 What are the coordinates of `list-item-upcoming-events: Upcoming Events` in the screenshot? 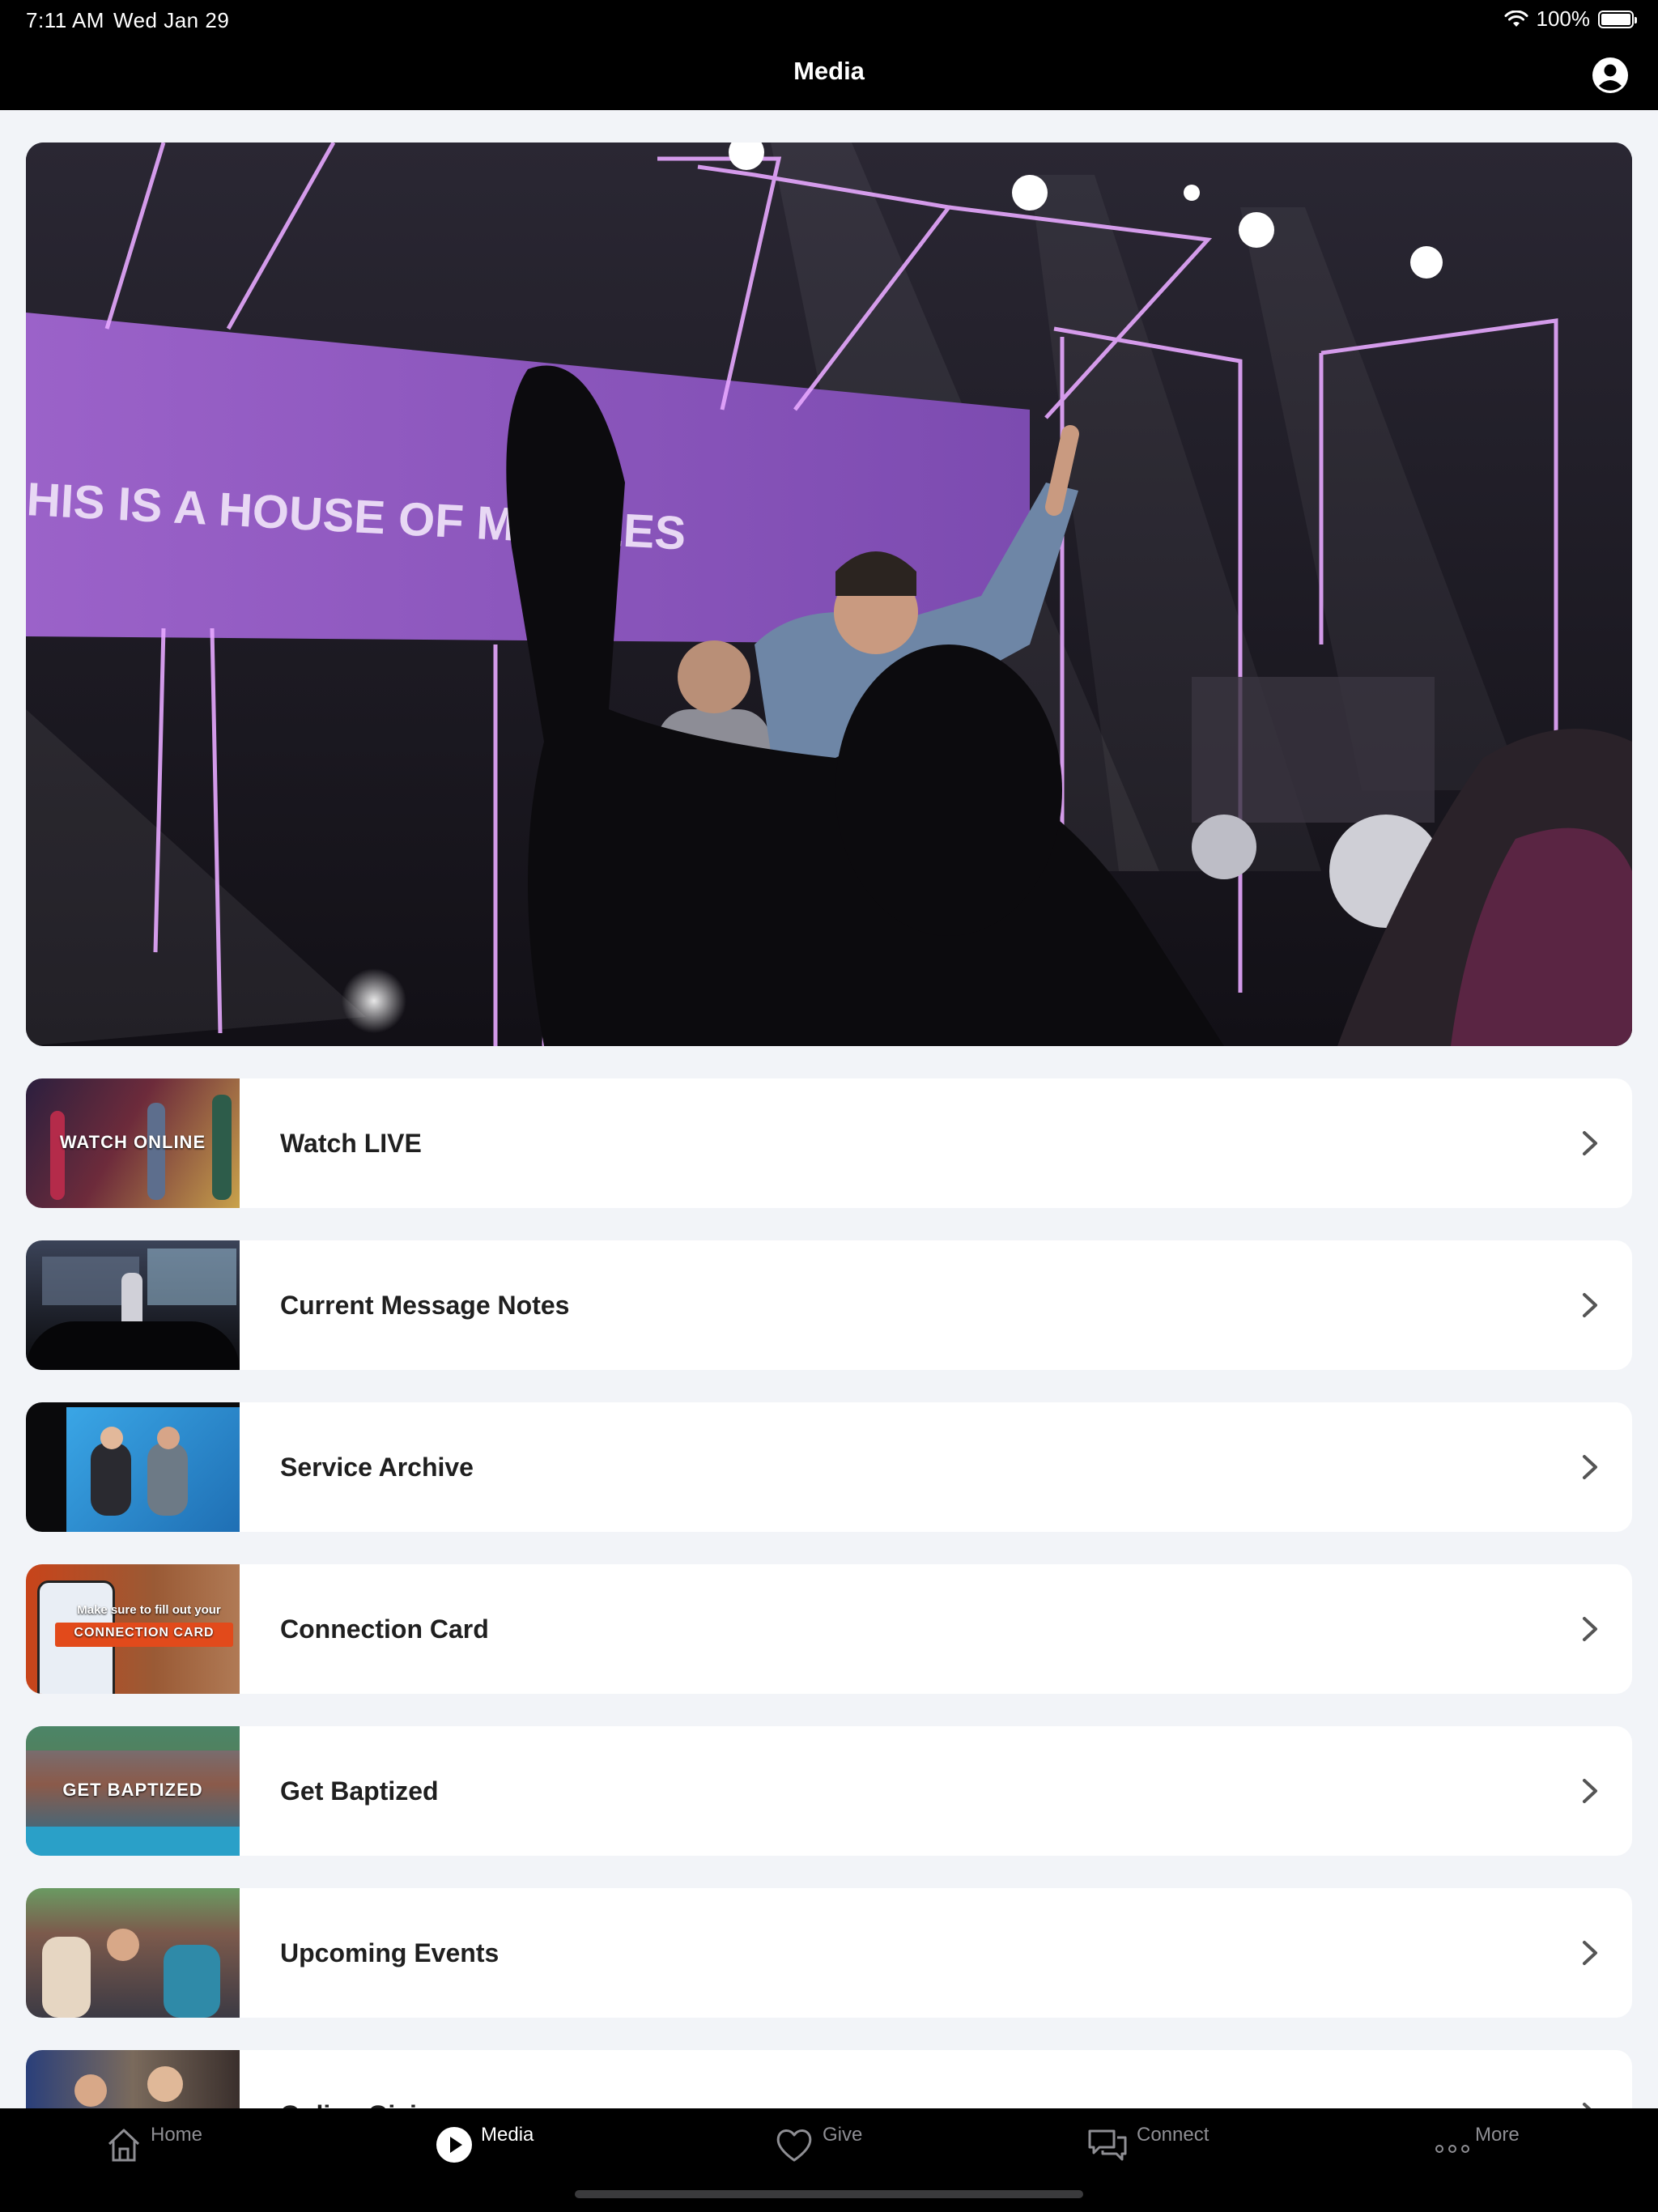 It's located at (829, 1953).